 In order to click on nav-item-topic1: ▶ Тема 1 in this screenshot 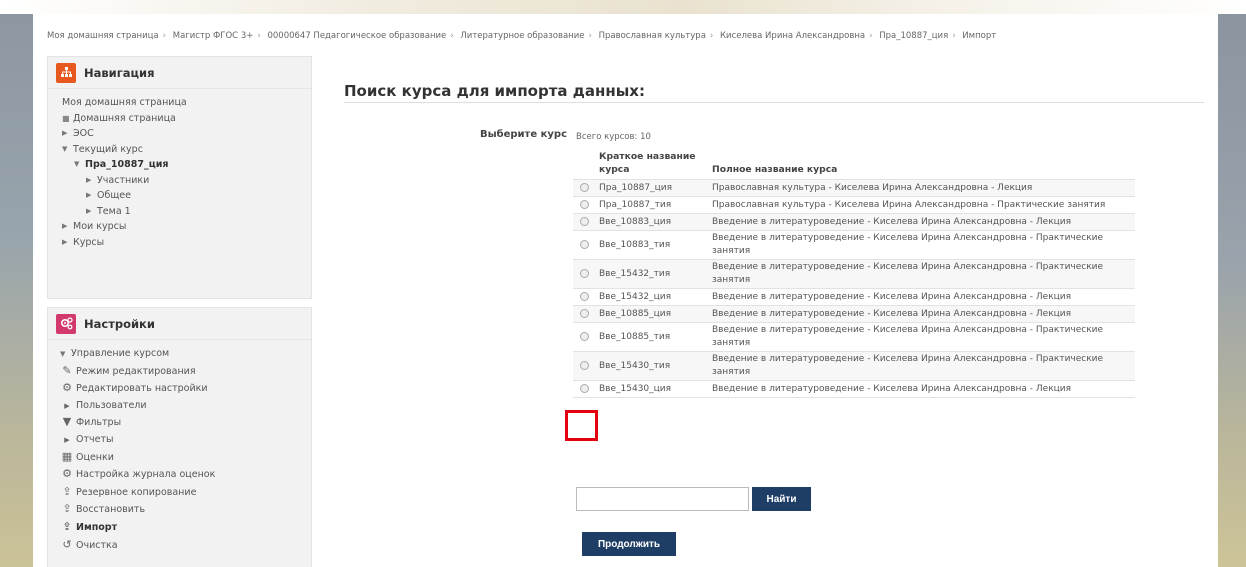, I will do `click(186, 212)`.